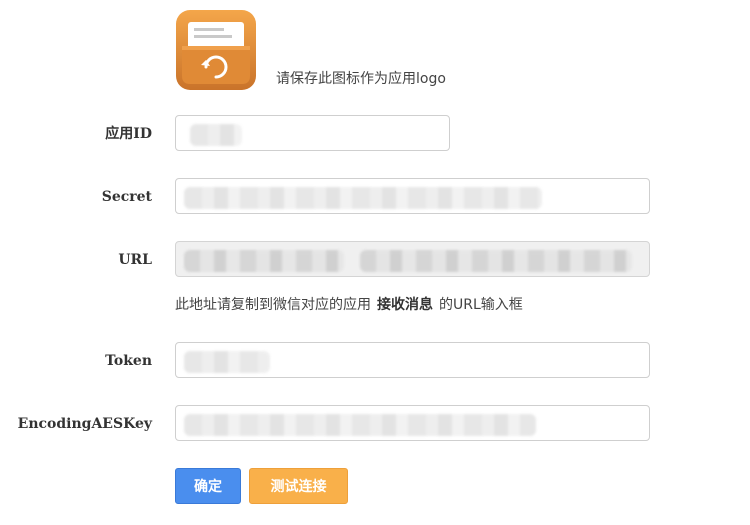 This screenshot has width=750, height=525. I want to click on app-logo-icon, so click(216, 50).